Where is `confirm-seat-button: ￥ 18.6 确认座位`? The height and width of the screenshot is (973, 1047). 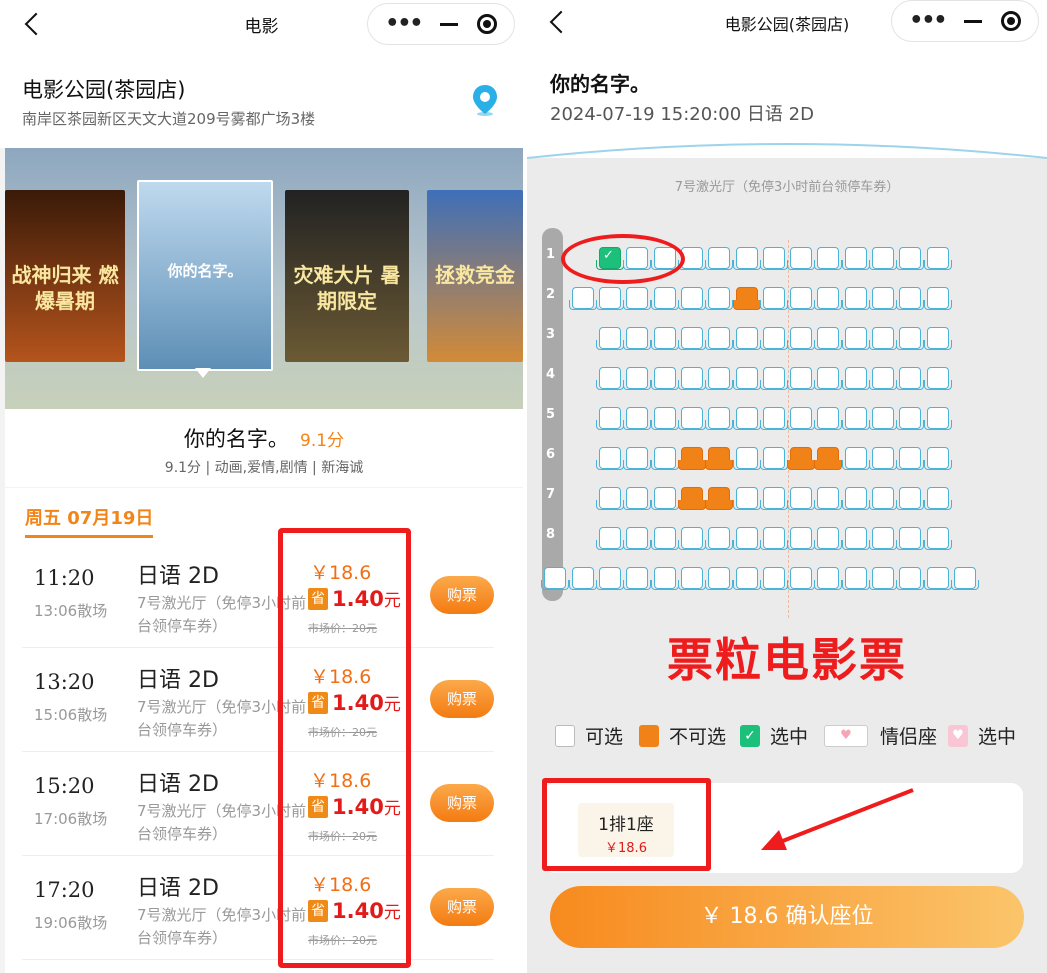 confirm-seat-button: ￥ 18.6 确认座位 is located at coordinates (787, 917).